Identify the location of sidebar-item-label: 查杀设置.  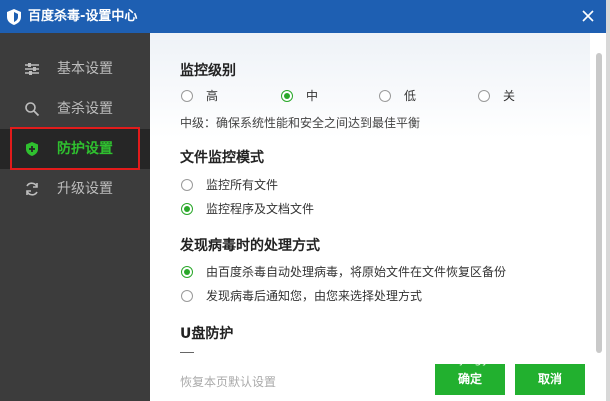
(85, 109).